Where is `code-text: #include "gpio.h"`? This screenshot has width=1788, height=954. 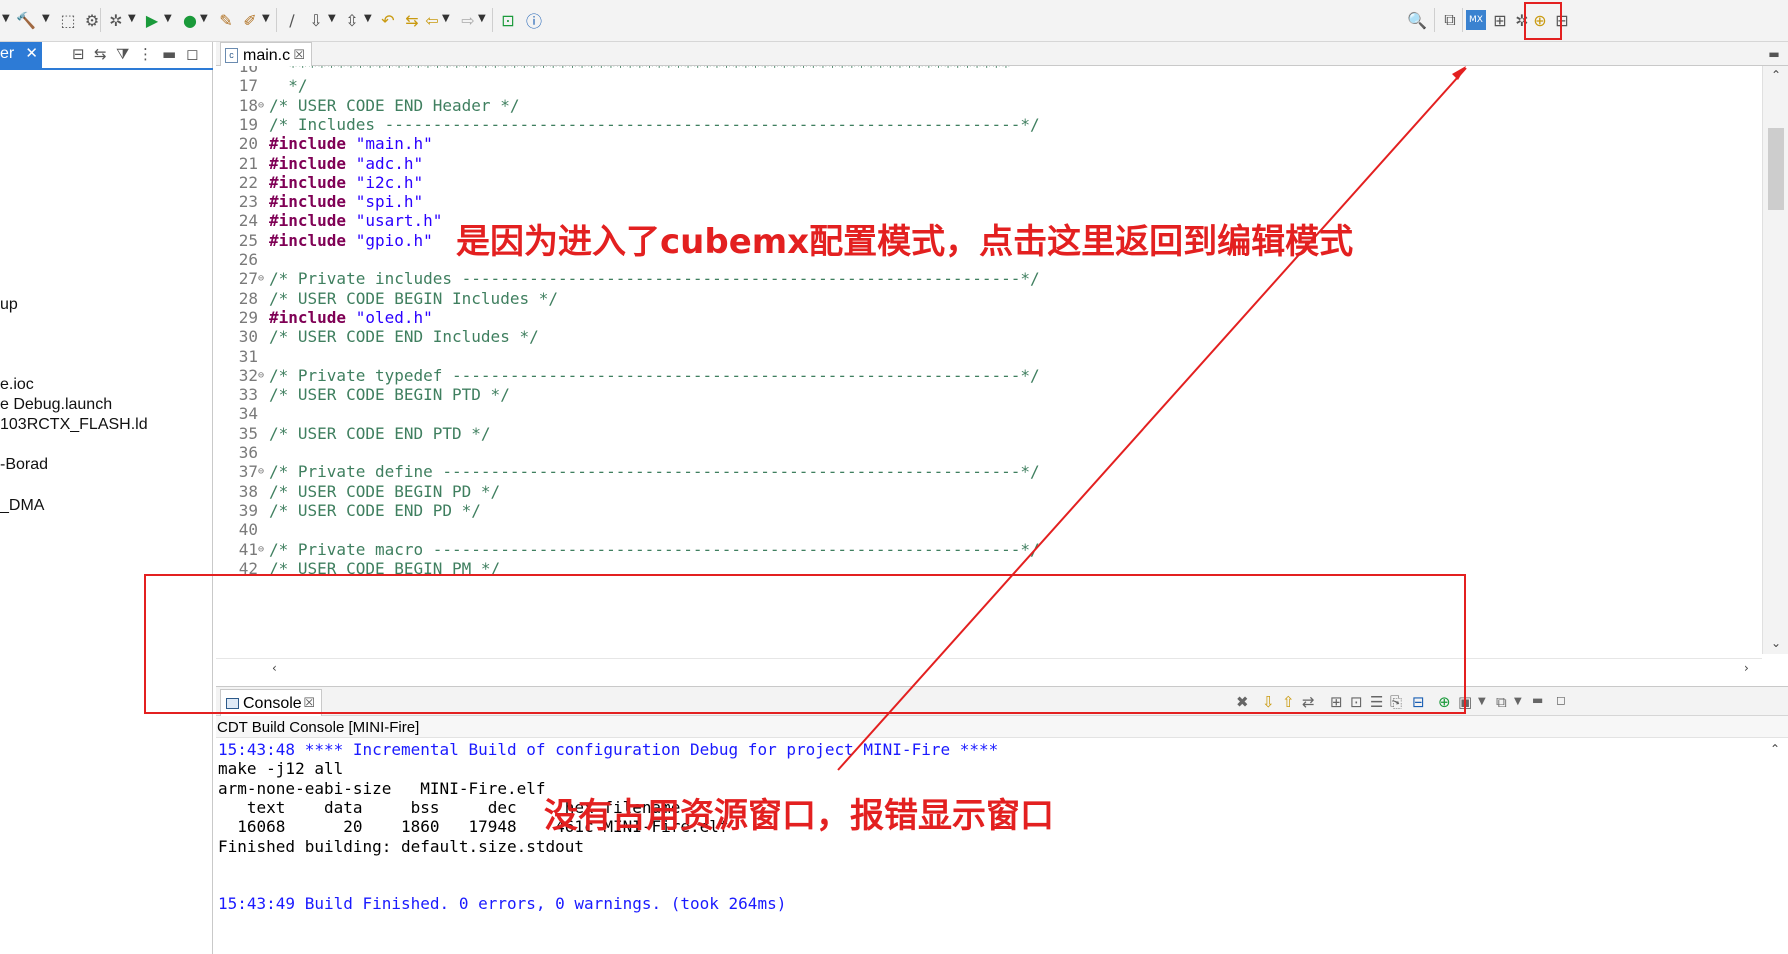
code-text: #include "gpio.h" is located at coordinates (351, 240).